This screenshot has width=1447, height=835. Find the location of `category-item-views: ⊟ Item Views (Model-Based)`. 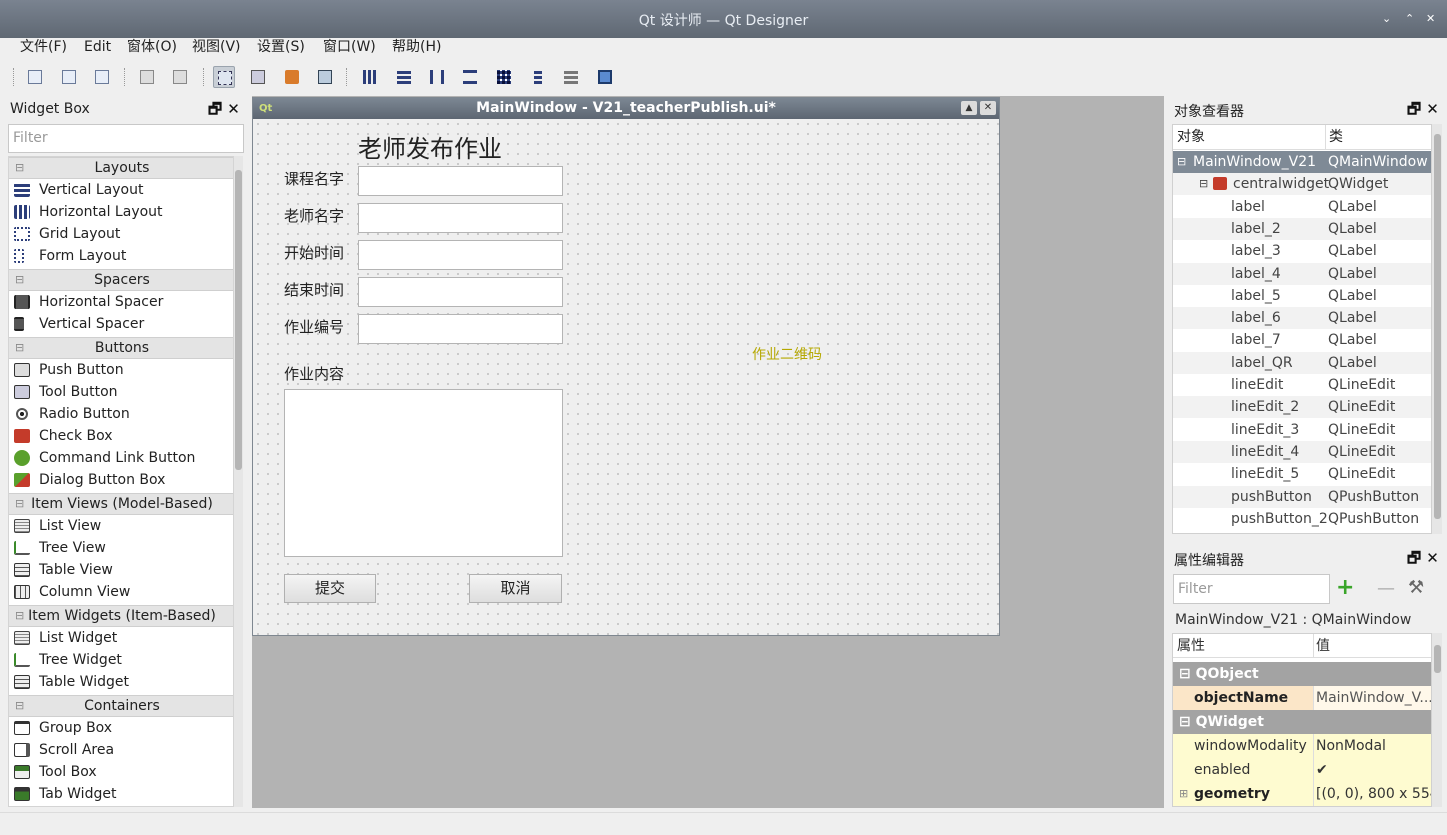

category-item-views: ⊟ Item Views (Model-Based) is located at coordinates (121, 504).